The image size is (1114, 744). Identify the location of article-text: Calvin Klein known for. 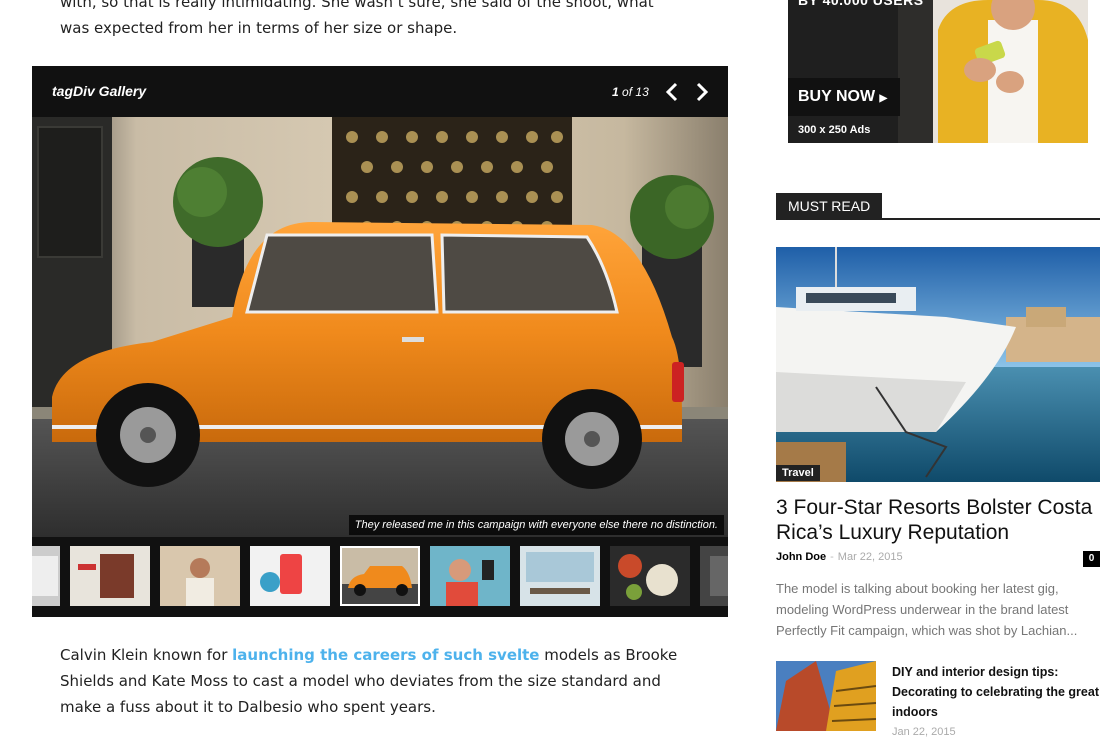
(146, 655).